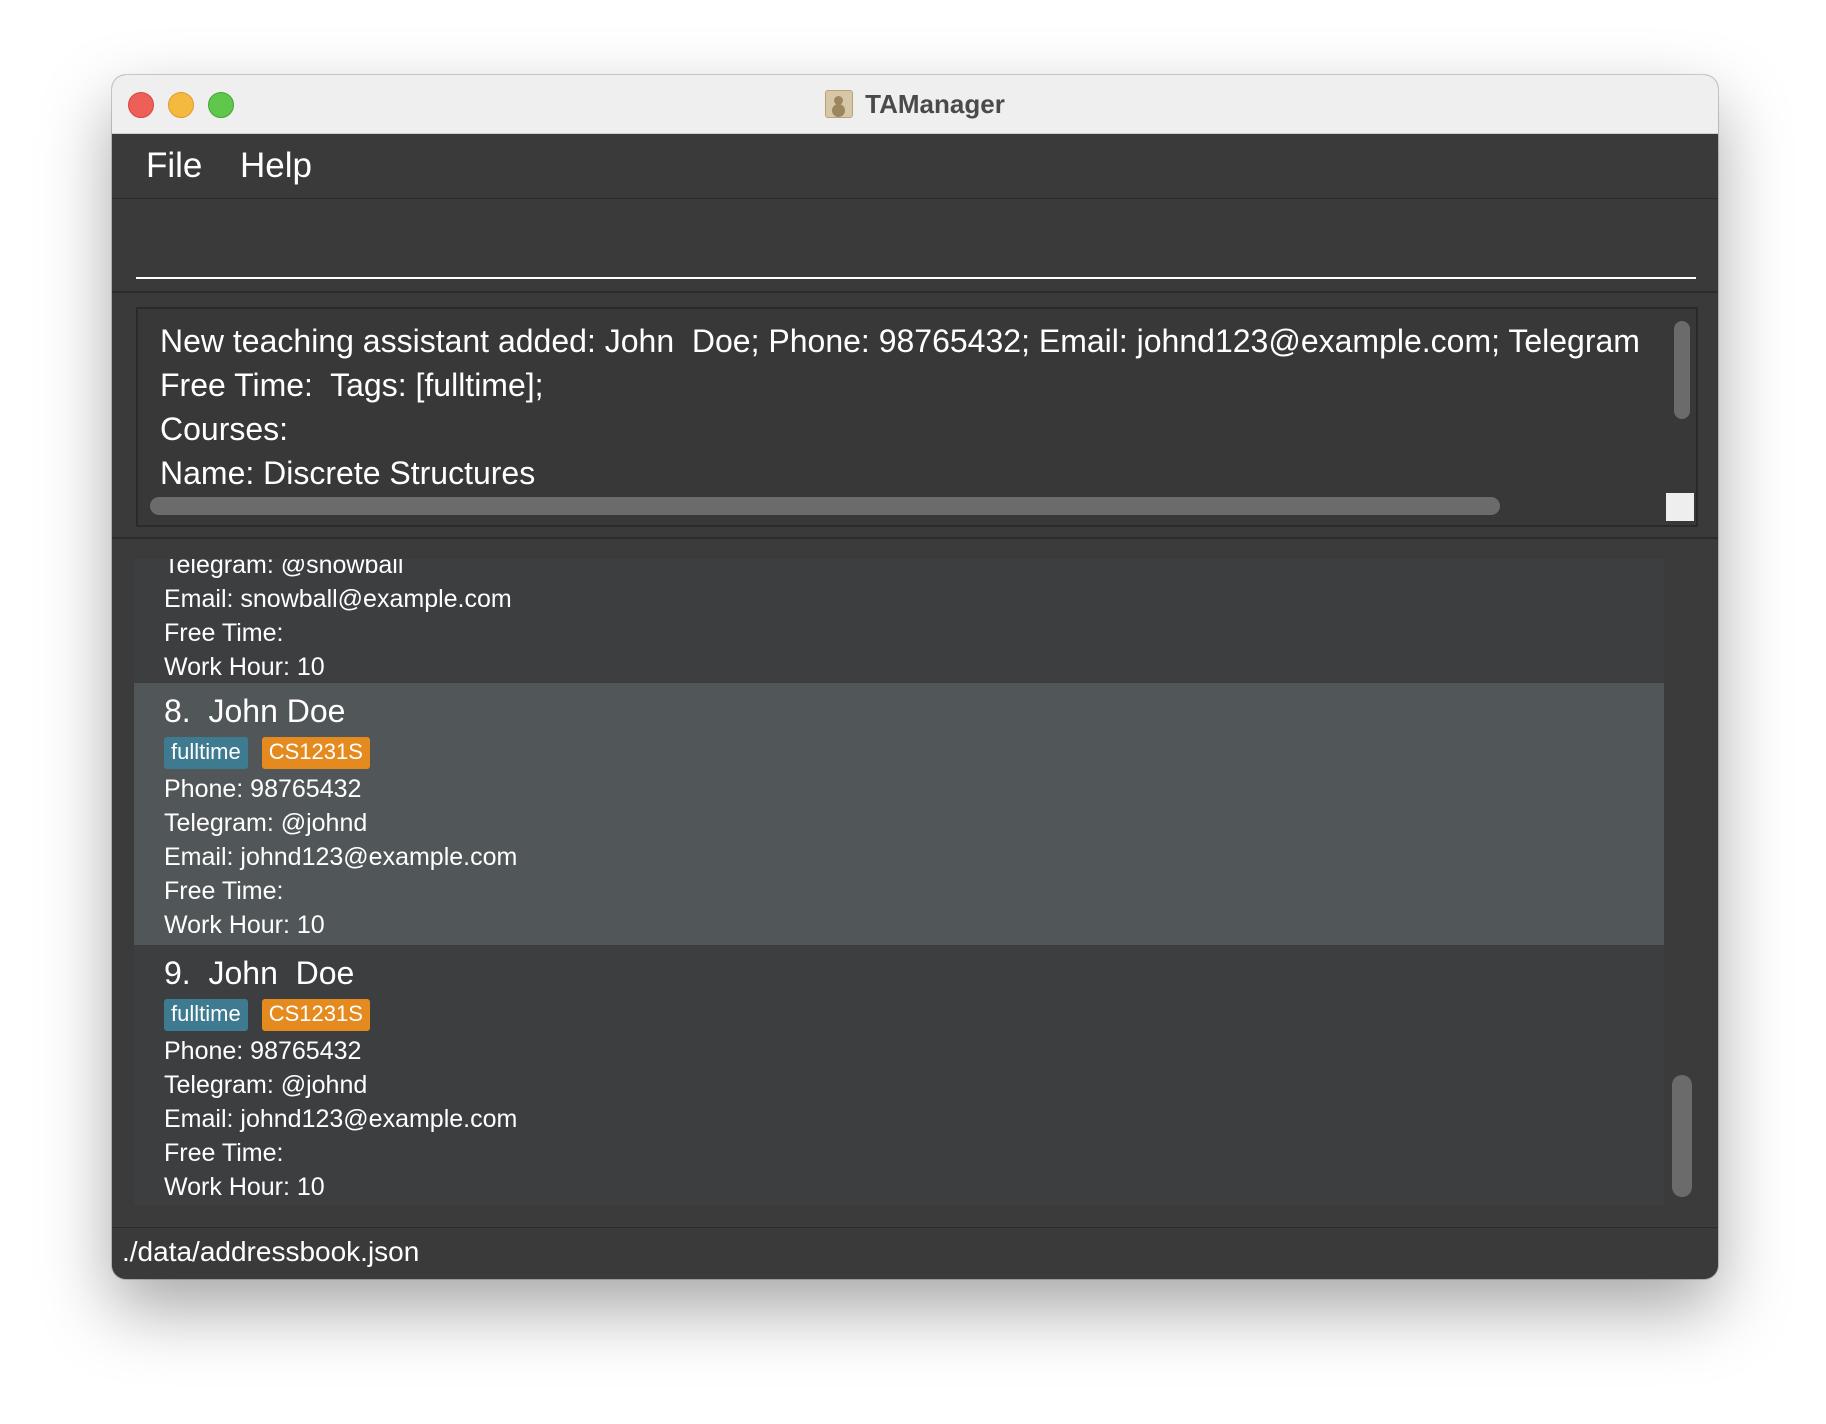 Image resolution: width=1826 pixels, height=1424 pixels. What do you see at coordinates (224, 429) in the screenshot?
I see `result-line: Courses:` at bounding box center [224, 429].